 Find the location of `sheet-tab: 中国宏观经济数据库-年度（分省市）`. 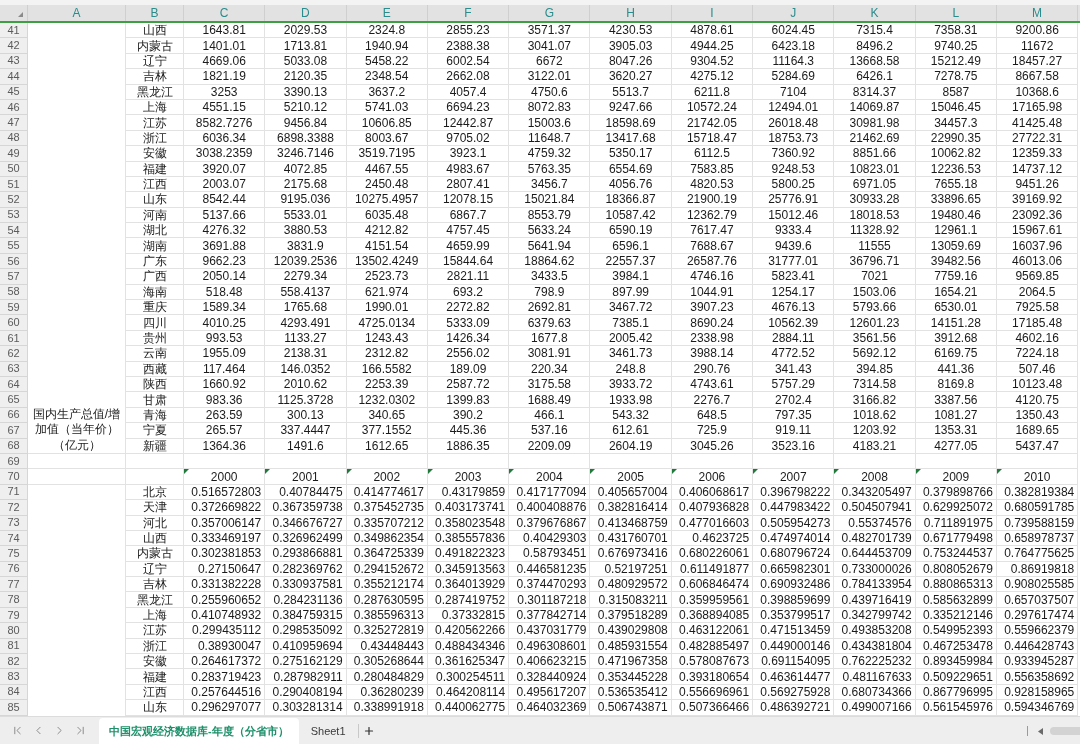

sheet-tab: 中国宏观经济数据库-年度（分省市） is located at coordinates (199, 731).